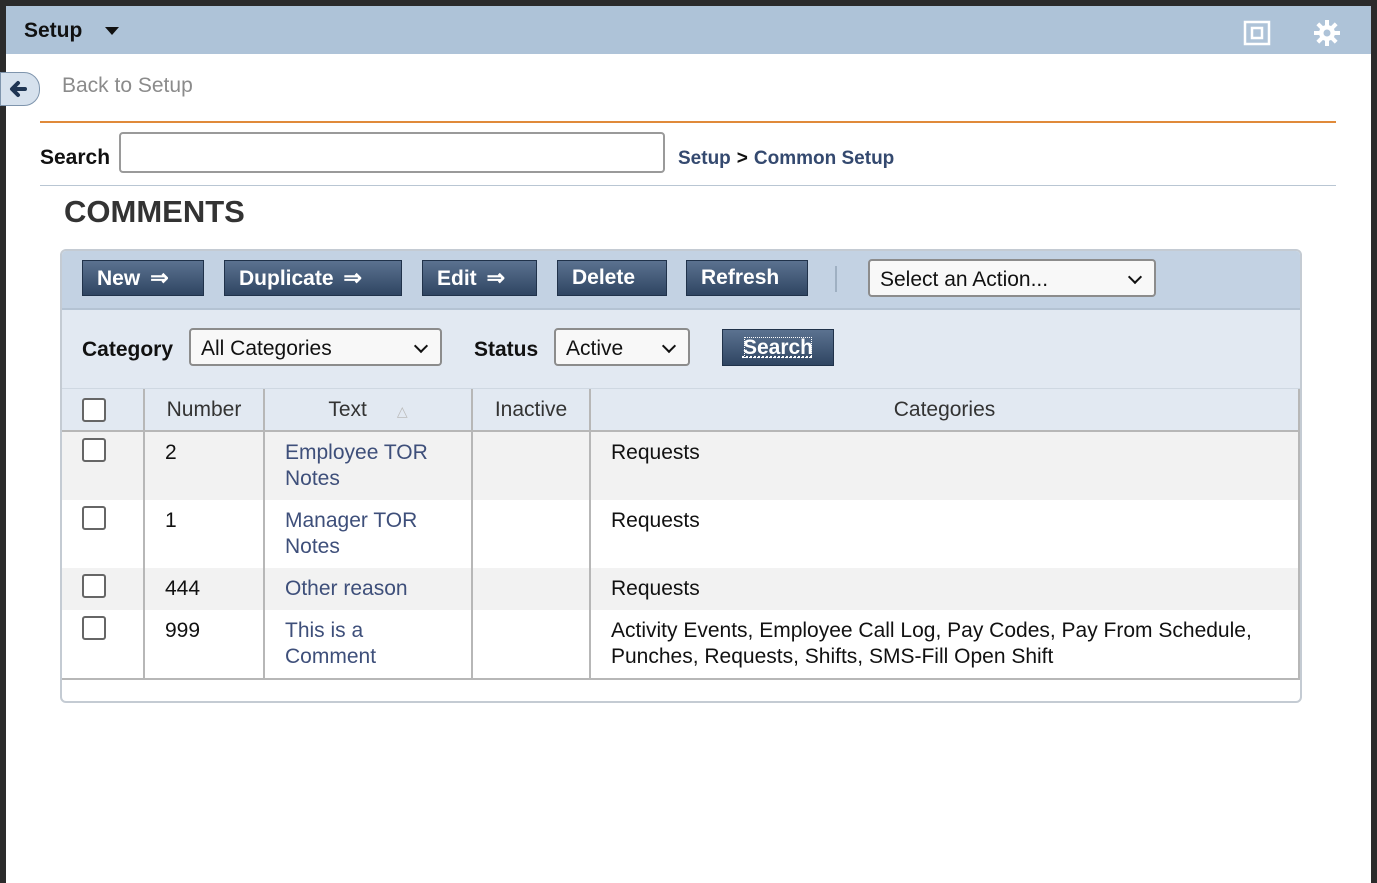 The width and height of the screenshot is (1377, 883). I want to click on row-text-cell: This is a Comment, so click(368, 645).